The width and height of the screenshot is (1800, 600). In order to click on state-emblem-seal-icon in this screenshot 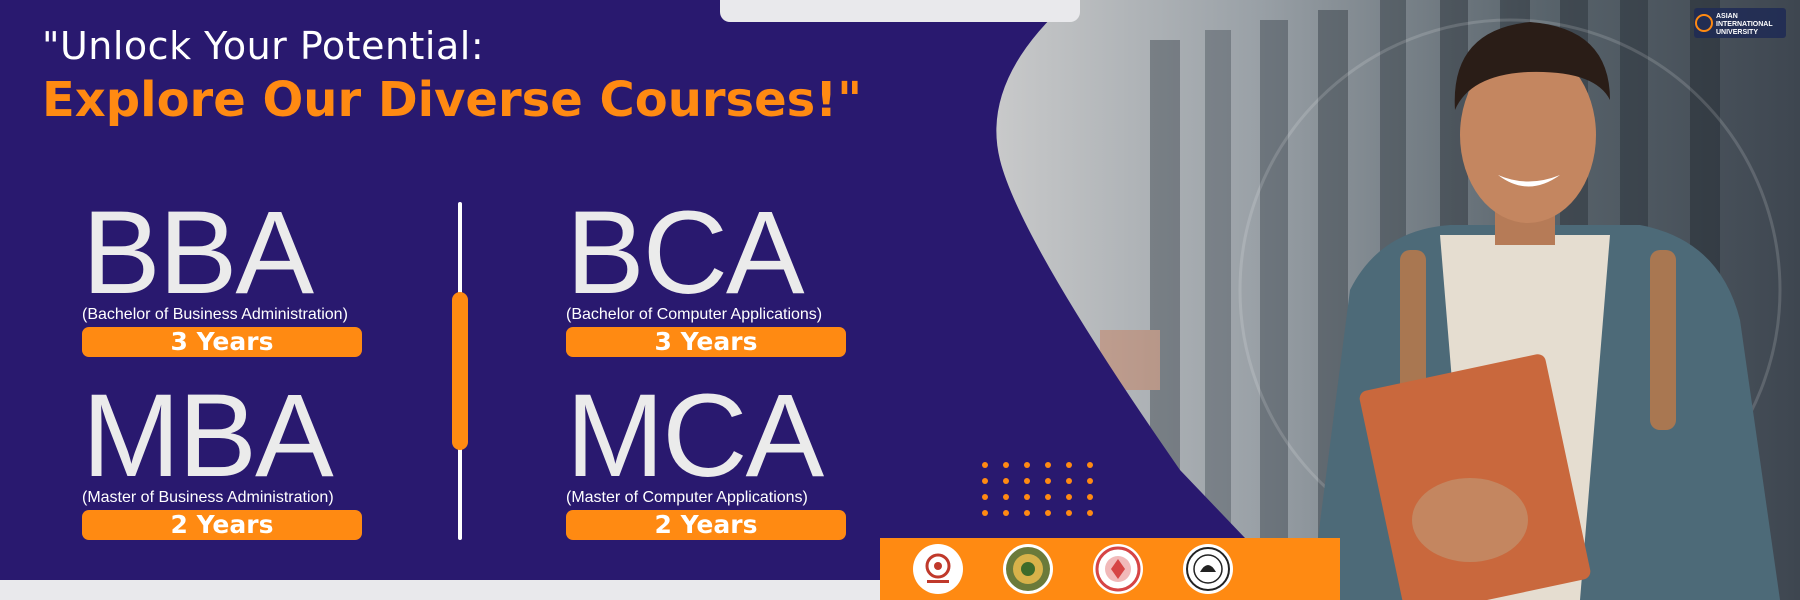, I will do `click(1028, 569)`.